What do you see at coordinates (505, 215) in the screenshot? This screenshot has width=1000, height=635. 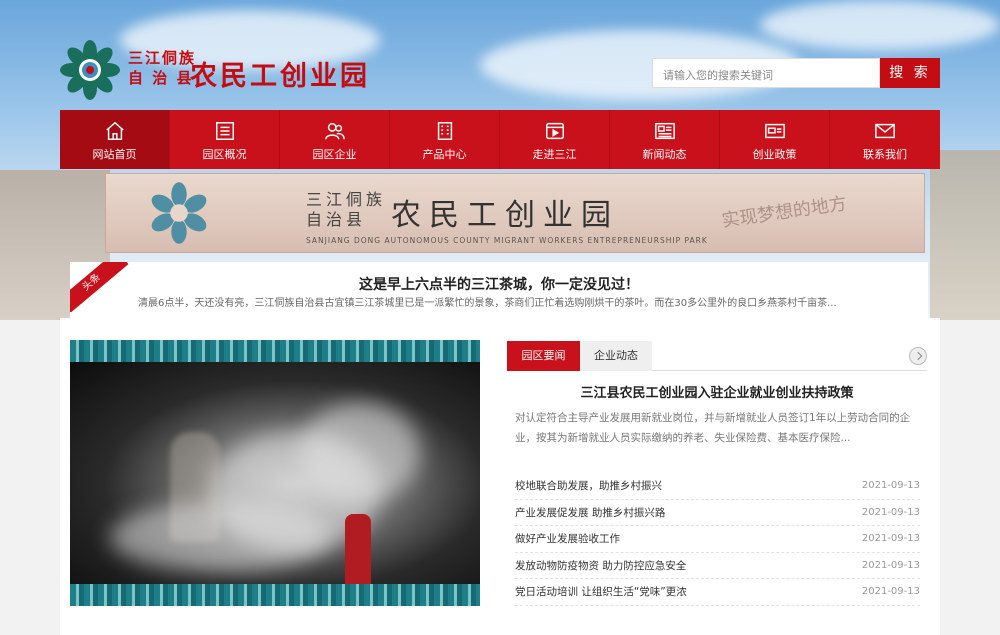 I see `signboard-title: 农民工创业园` at bounding box center [505, 215].